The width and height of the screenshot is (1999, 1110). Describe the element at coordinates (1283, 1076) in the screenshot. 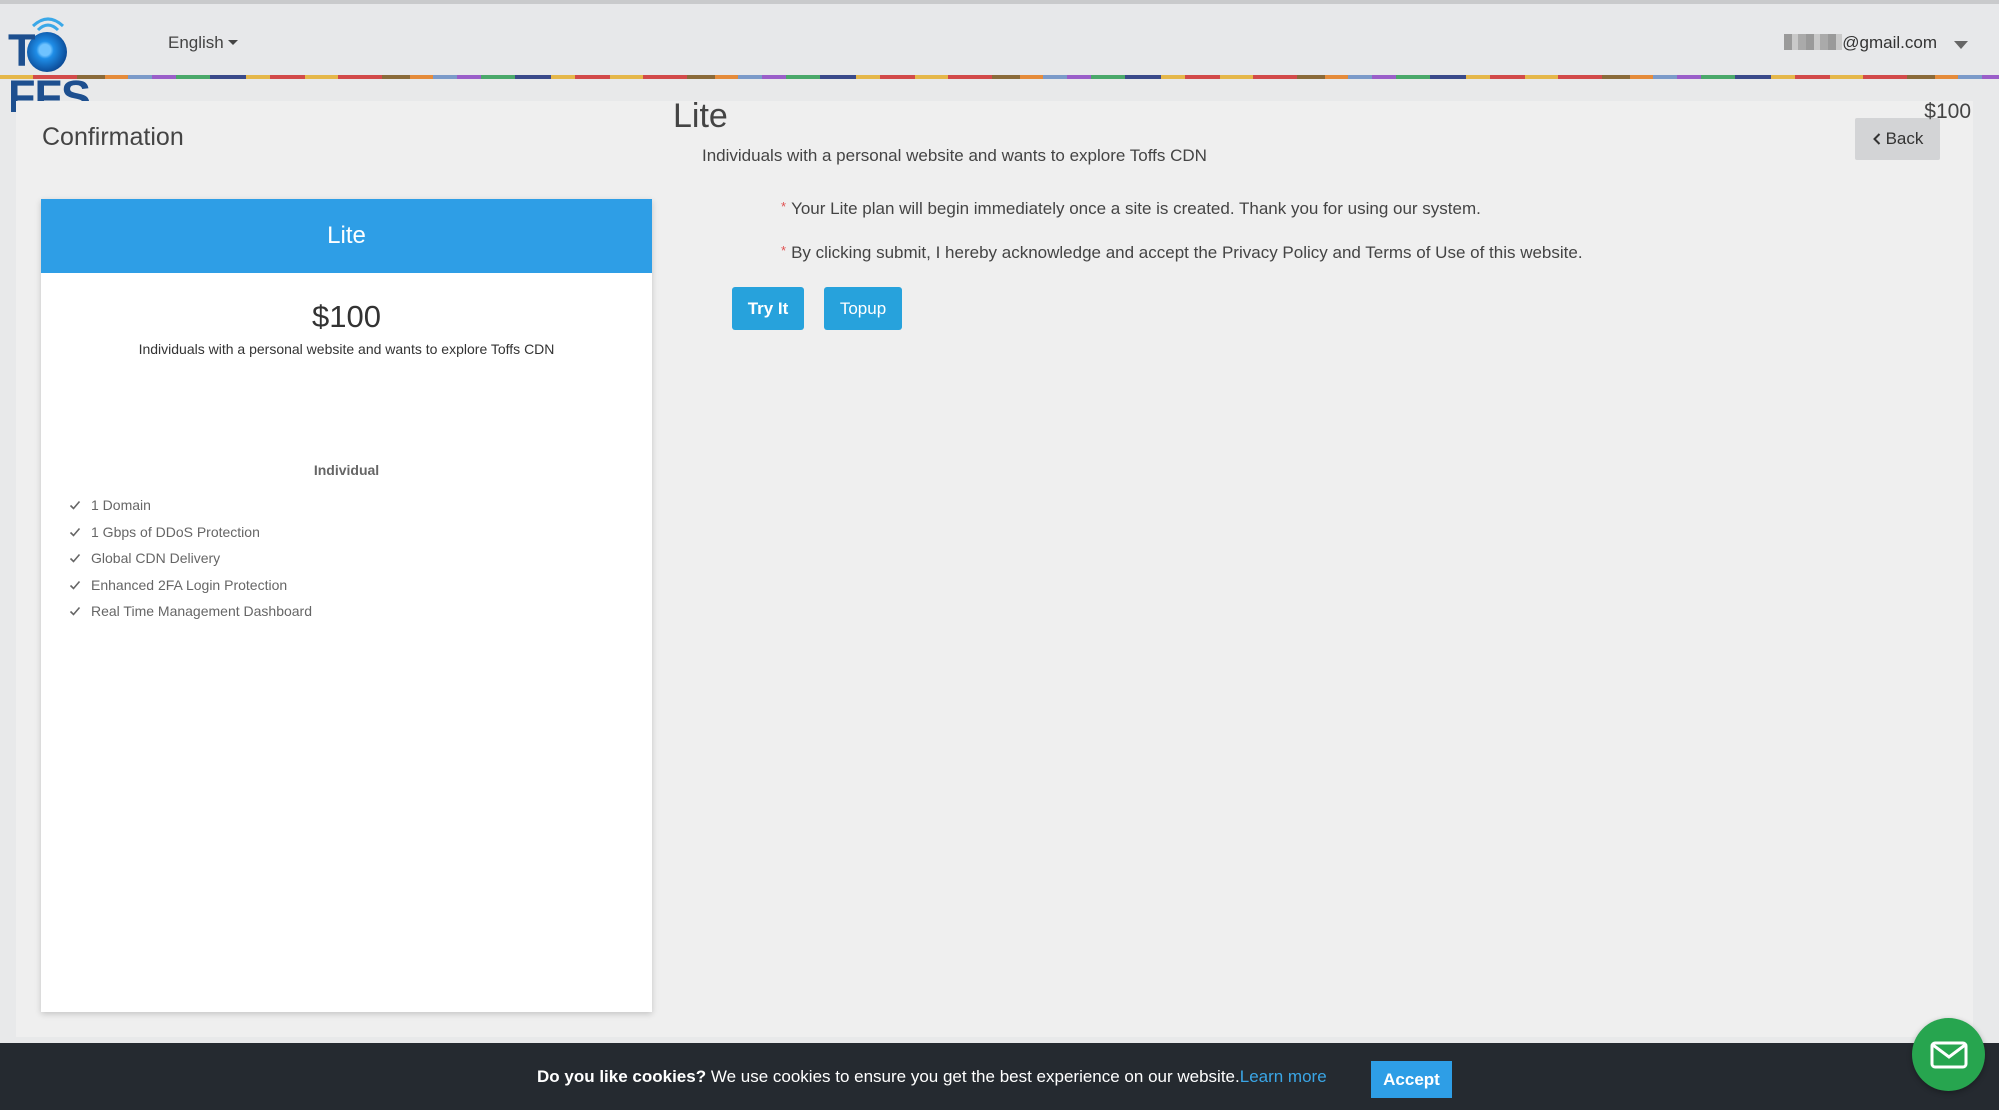

I see `learn-more-link: Learn more` at that location.